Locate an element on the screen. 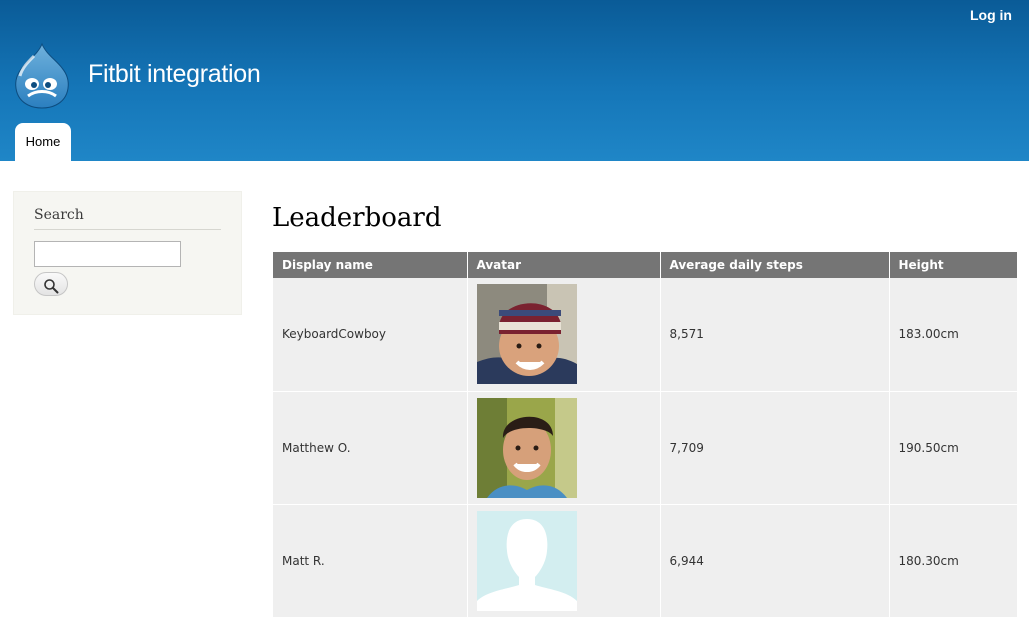 The height and width of the screenshot is (635, 1029). height: 183.00cm is located at coordinates (953, 335).